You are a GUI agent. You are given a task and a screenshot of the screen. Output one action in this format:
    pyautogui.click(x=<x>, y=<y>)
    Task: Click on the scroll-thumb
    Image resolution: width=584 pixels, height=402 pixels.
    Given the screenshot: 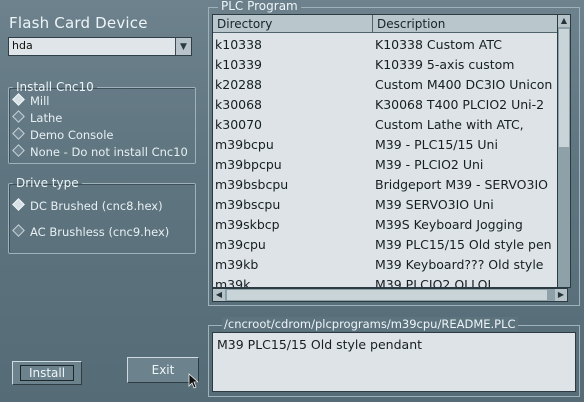 What is the action you would take?
    pyautogui.click(x=564, y=88)
    